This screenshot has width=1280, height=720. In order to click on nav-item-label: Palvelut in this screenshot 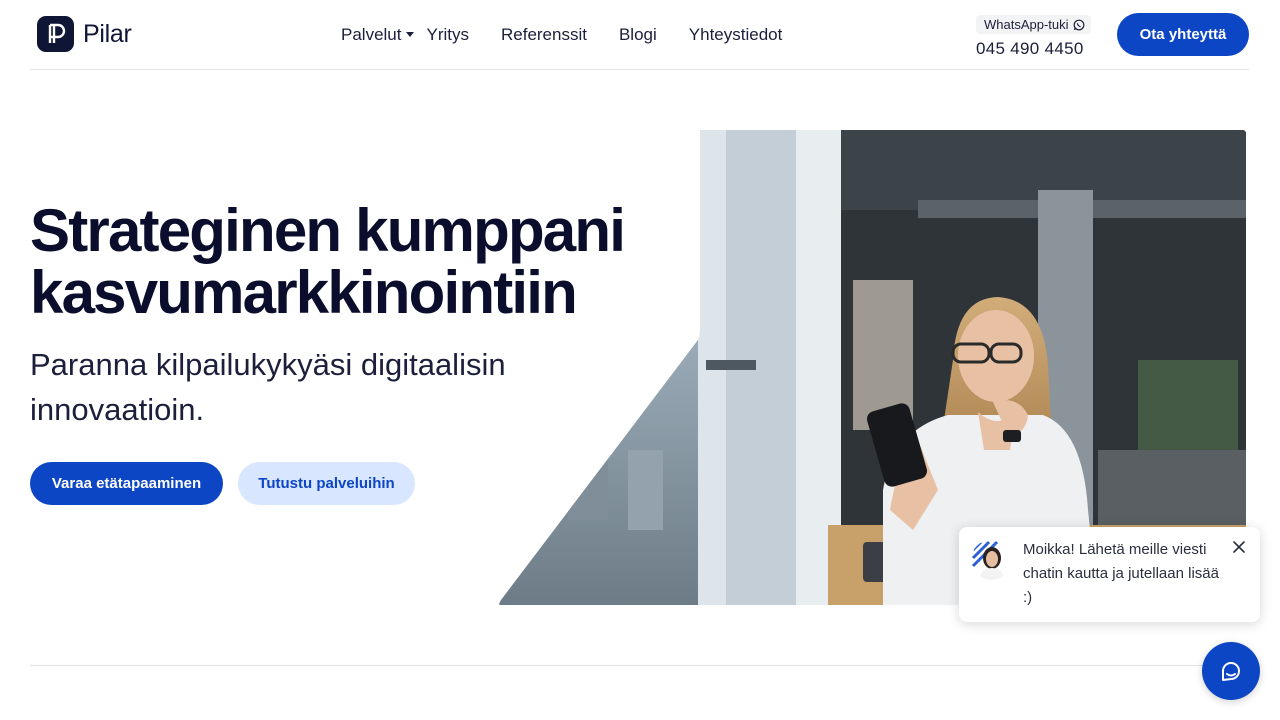, I will do `click(371, 34)`.